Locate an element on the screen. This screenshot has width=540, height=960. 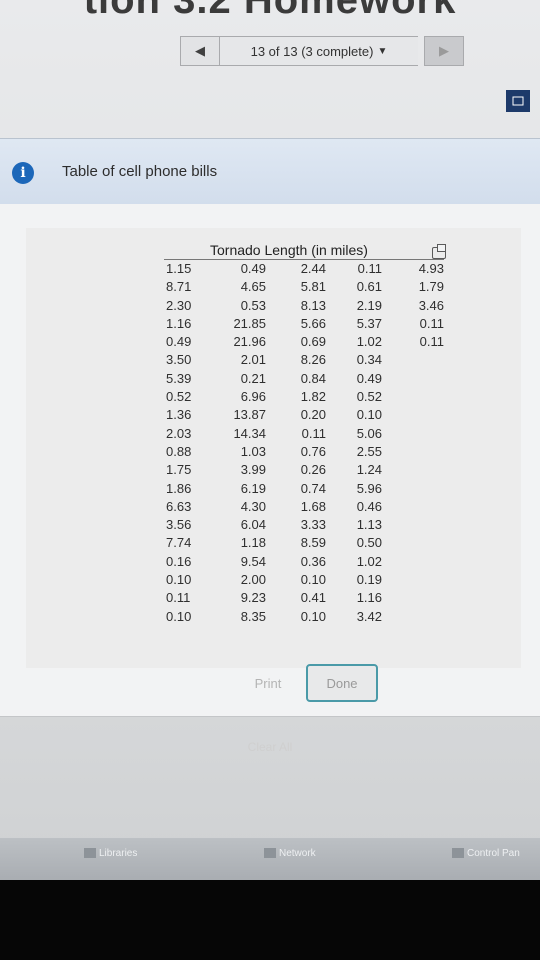
table-row: 0.10 2.00 0.10 0.19 is located at coordinates (304, 580).